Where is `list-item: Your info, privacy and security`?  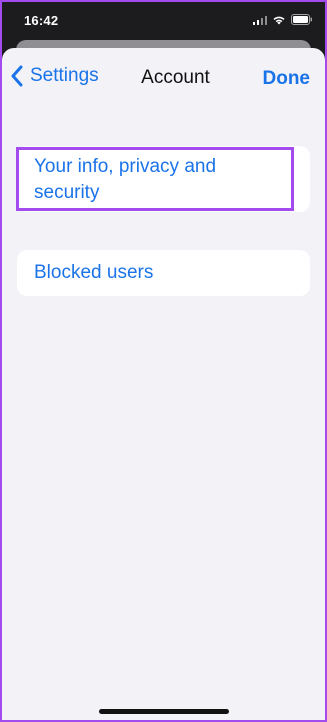
list-item: Your info, privacy and security is located at coordinates (163, 179).